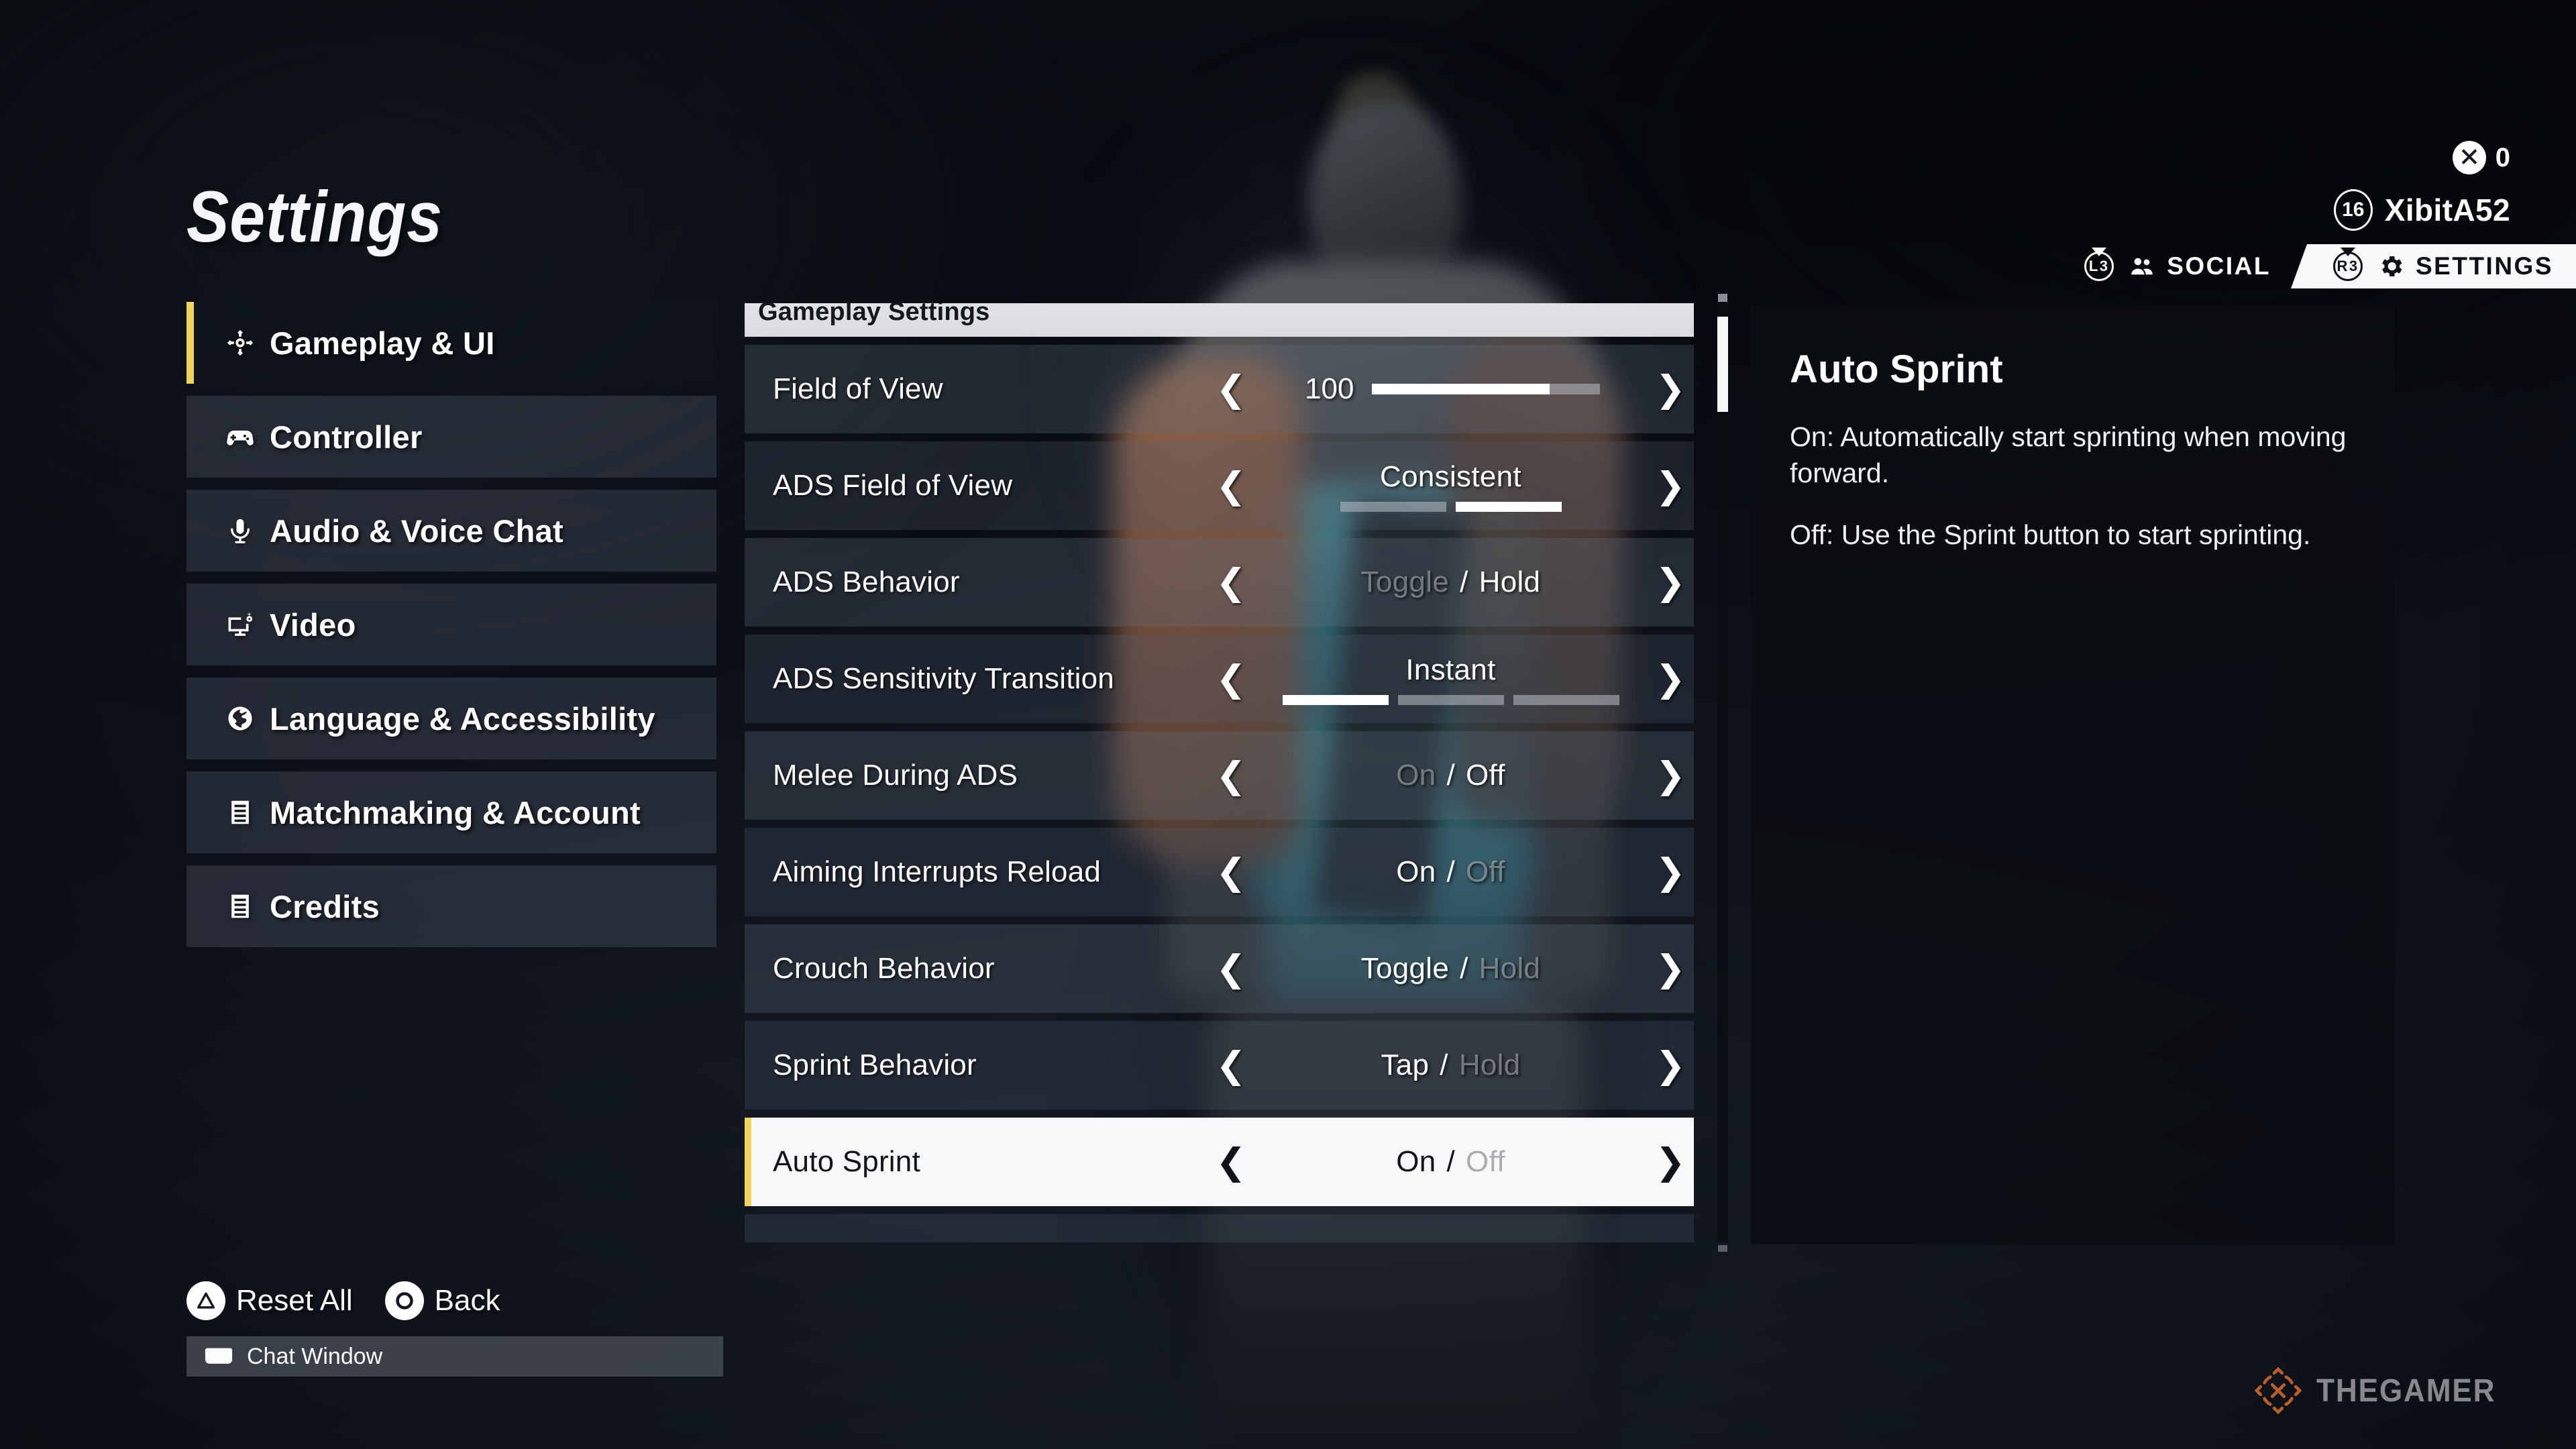  What do you see at coordinates (1896, 369) in the screenshot?
I see `setting-description-title: Auto Sprint` at bounding box center [1896, 369].